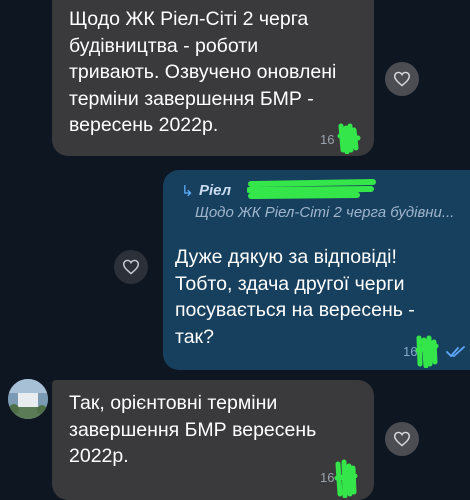 This screenshot has height=500, width=470. I want to click on message-line: Щодо ЖК Ріел-Сіті 2 черга, so click(189, 19).